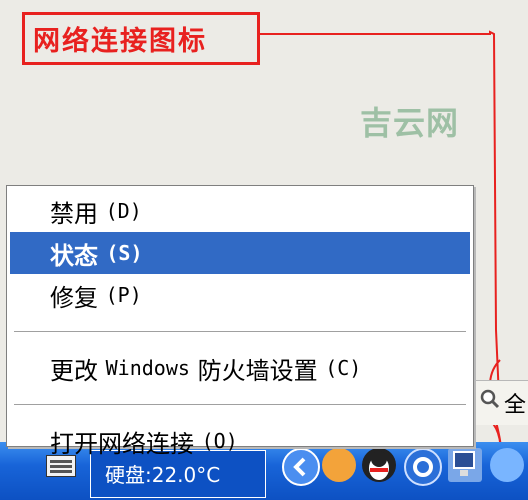  Describe the element at coordinates (240, 253) in the screenshot. I see `menu-item-status: 状态 (S)` at that location.